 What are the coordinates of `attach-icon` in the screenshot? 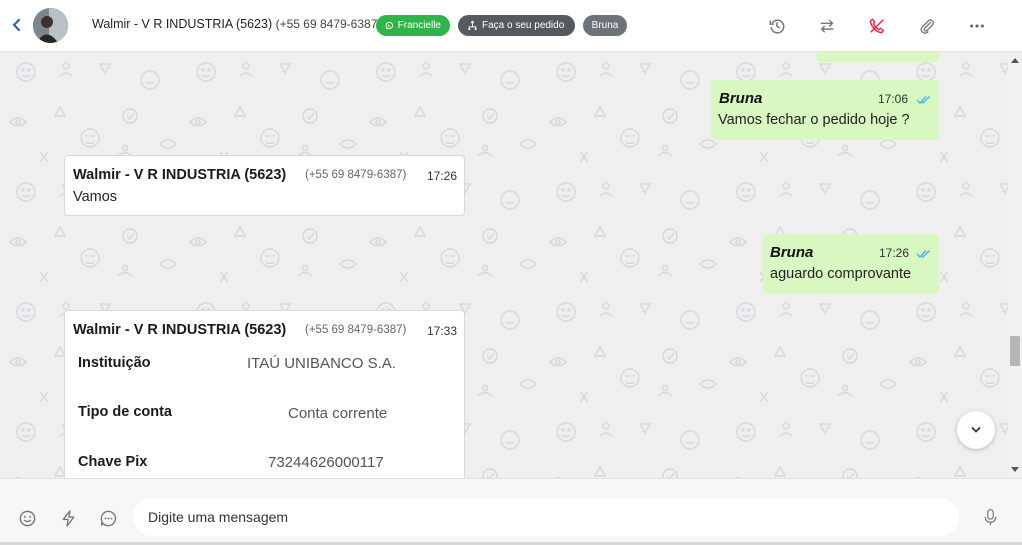 It's located at (927, 26).